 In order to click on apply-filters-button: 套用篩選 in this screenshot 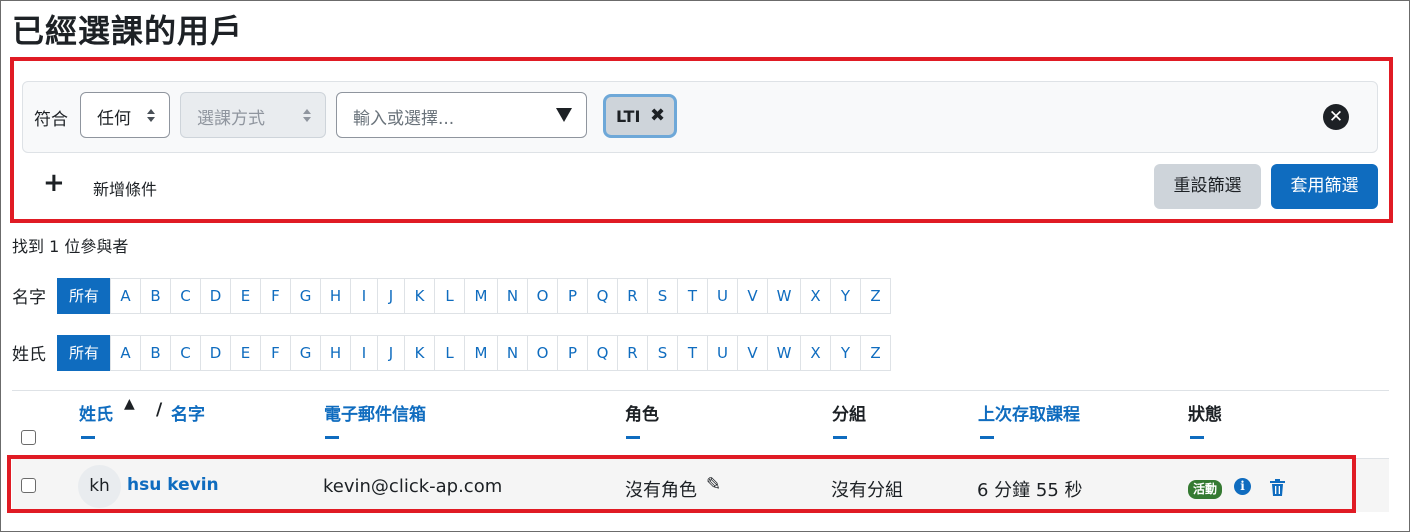, I will do `click(1324, 186)`.